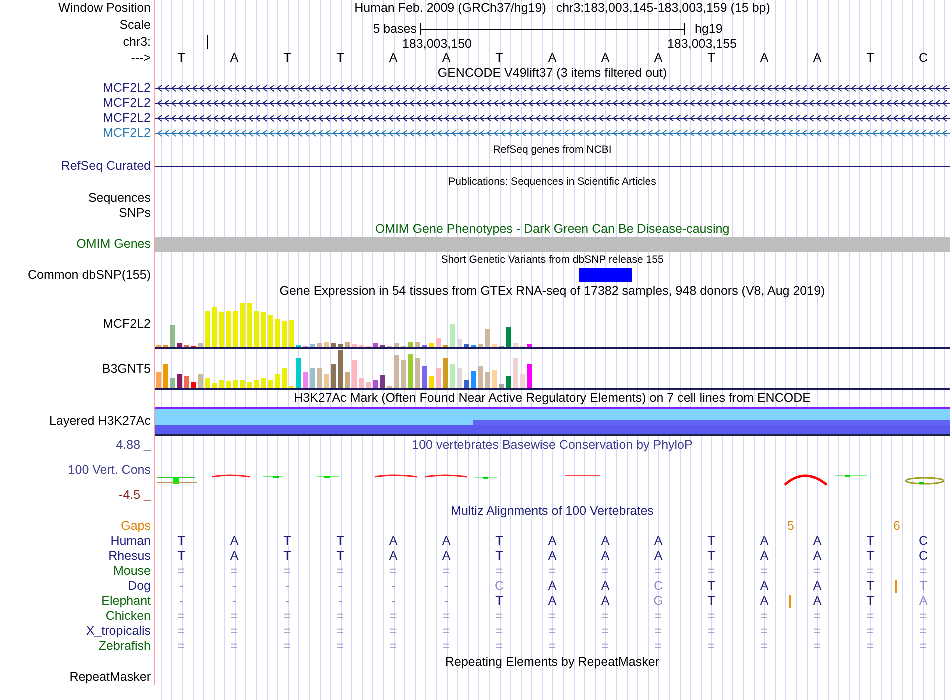  Describe the element at coordinates (897, 526) in the screenshot. I see `gap-count: 6` at that location.